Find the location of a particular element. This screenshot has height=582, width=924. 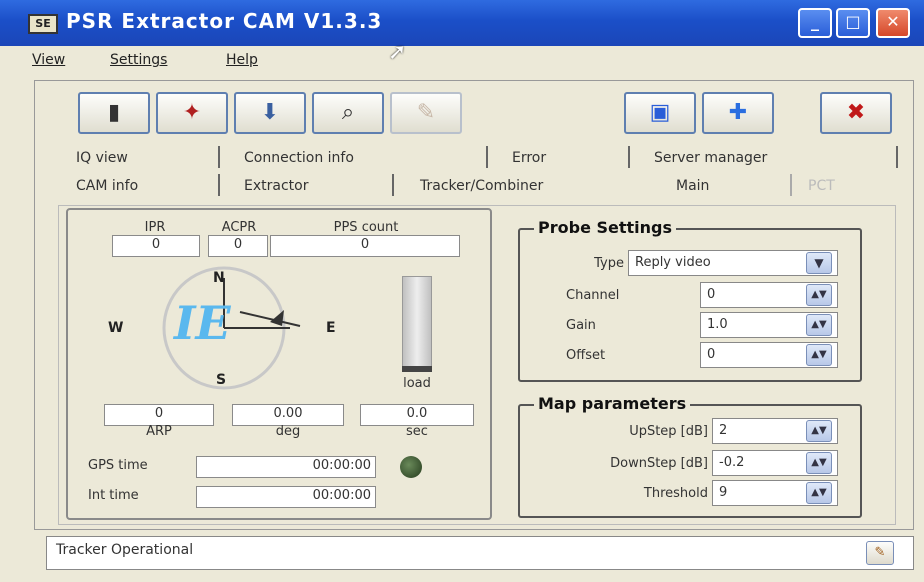

offset-spinner-icon: ▲▼ is located at coordinates (819, 355).